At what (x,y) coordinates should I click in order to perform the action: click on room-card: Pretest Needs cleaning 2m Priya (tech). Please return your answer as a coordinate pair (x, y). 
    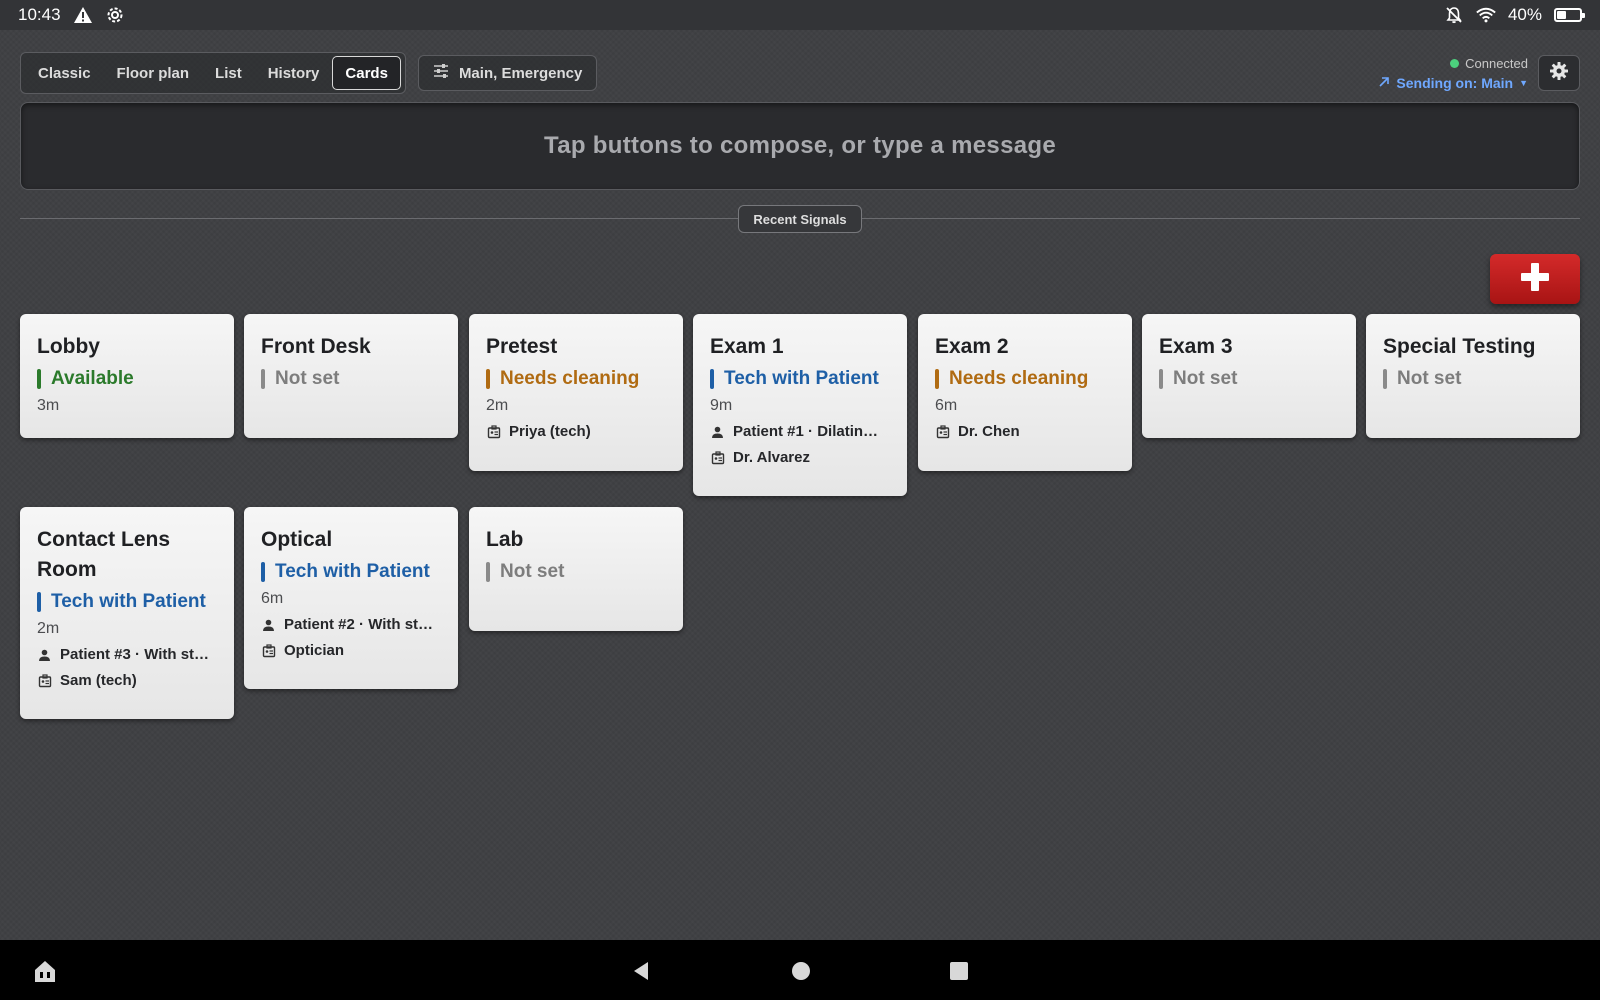
    Looking at the image, I should click on (576, 392).